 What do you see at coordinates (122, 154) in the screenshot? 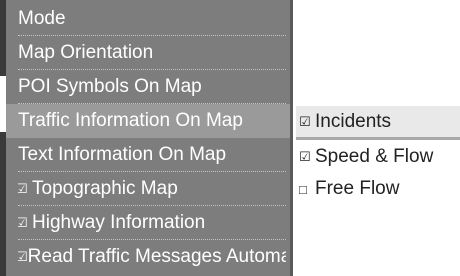
I see `menu-item-label: Text Information On Map` at bounding box center [122, 154].